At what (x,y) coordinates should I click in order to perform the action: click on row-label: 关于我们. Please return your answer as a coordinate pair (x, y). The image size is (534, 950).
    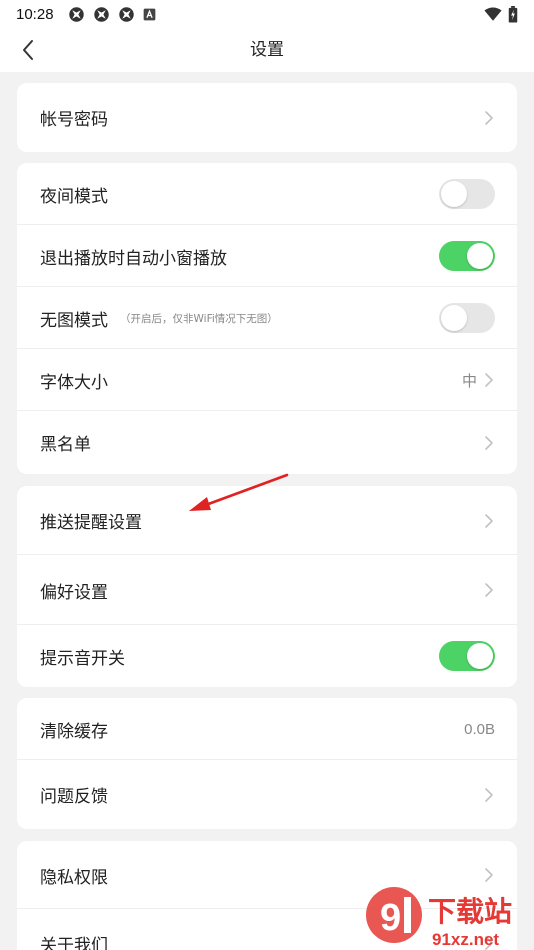
    Looking at the image, I should click on (74, 942).